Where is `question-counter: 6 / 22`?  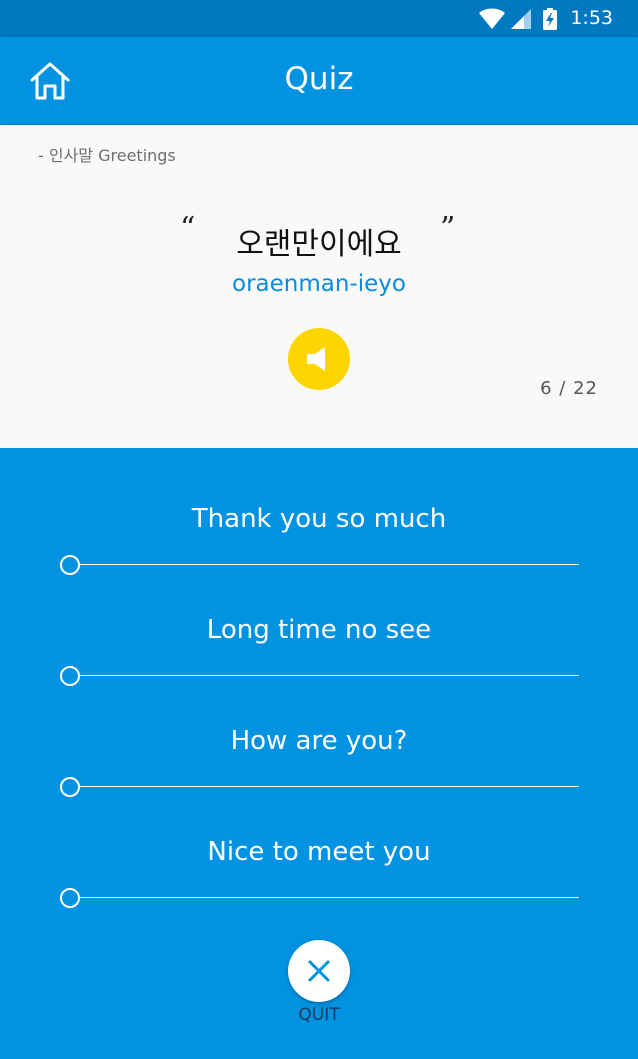 question-counter: 6 / 22 is located at coordinates (569, 388).